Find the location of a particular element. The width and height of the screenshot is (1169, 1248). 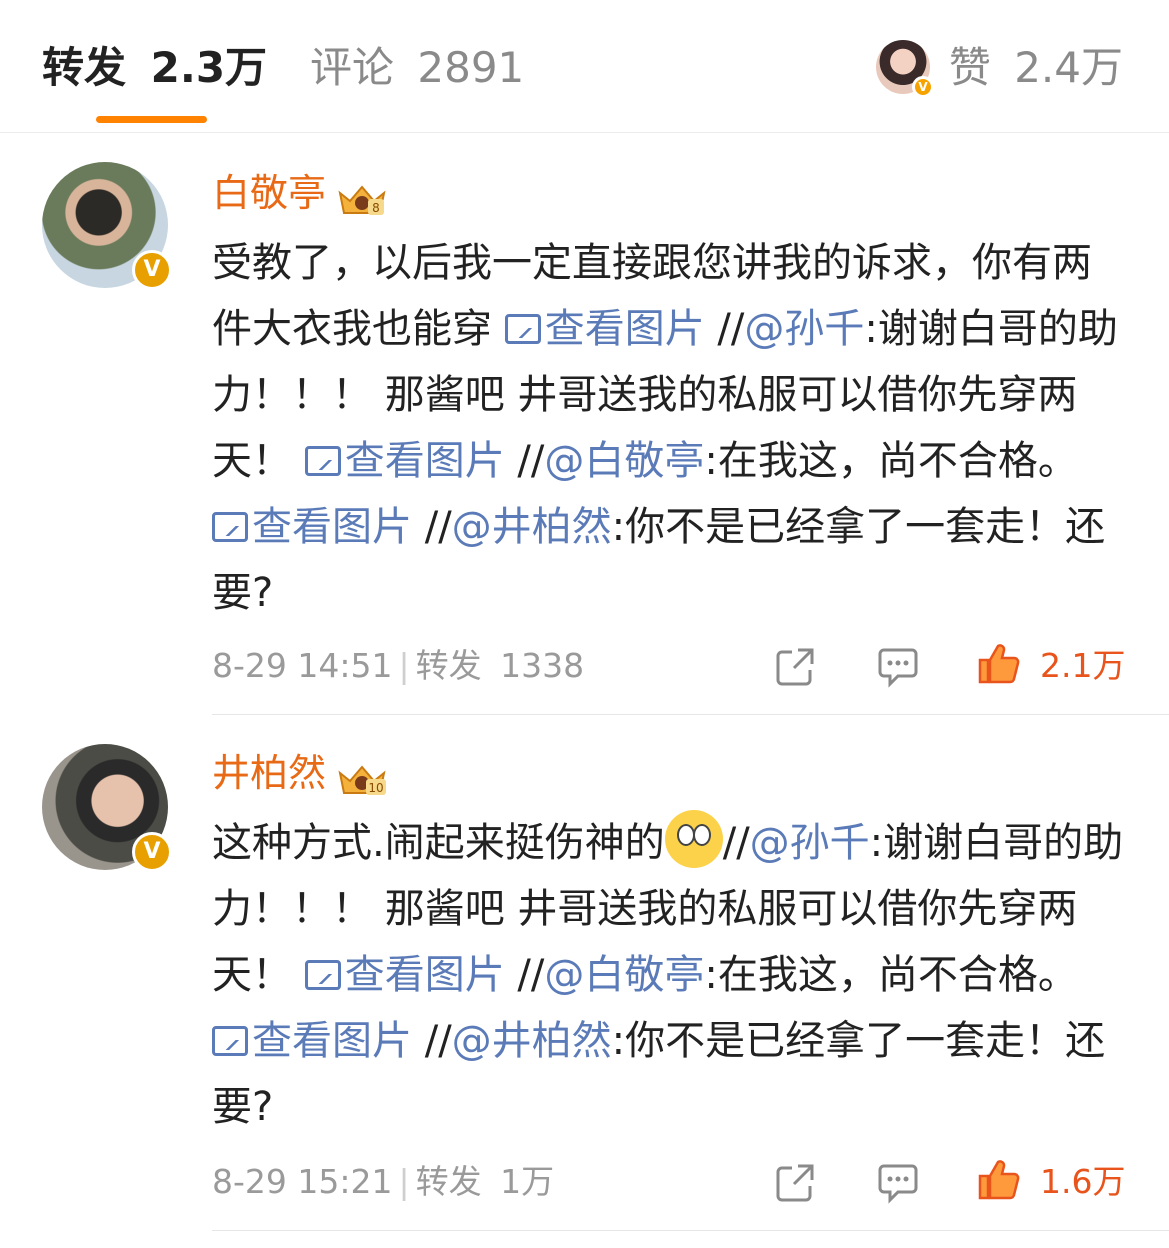

username: 白敬亭 8 is located at coordinates (300, 193).